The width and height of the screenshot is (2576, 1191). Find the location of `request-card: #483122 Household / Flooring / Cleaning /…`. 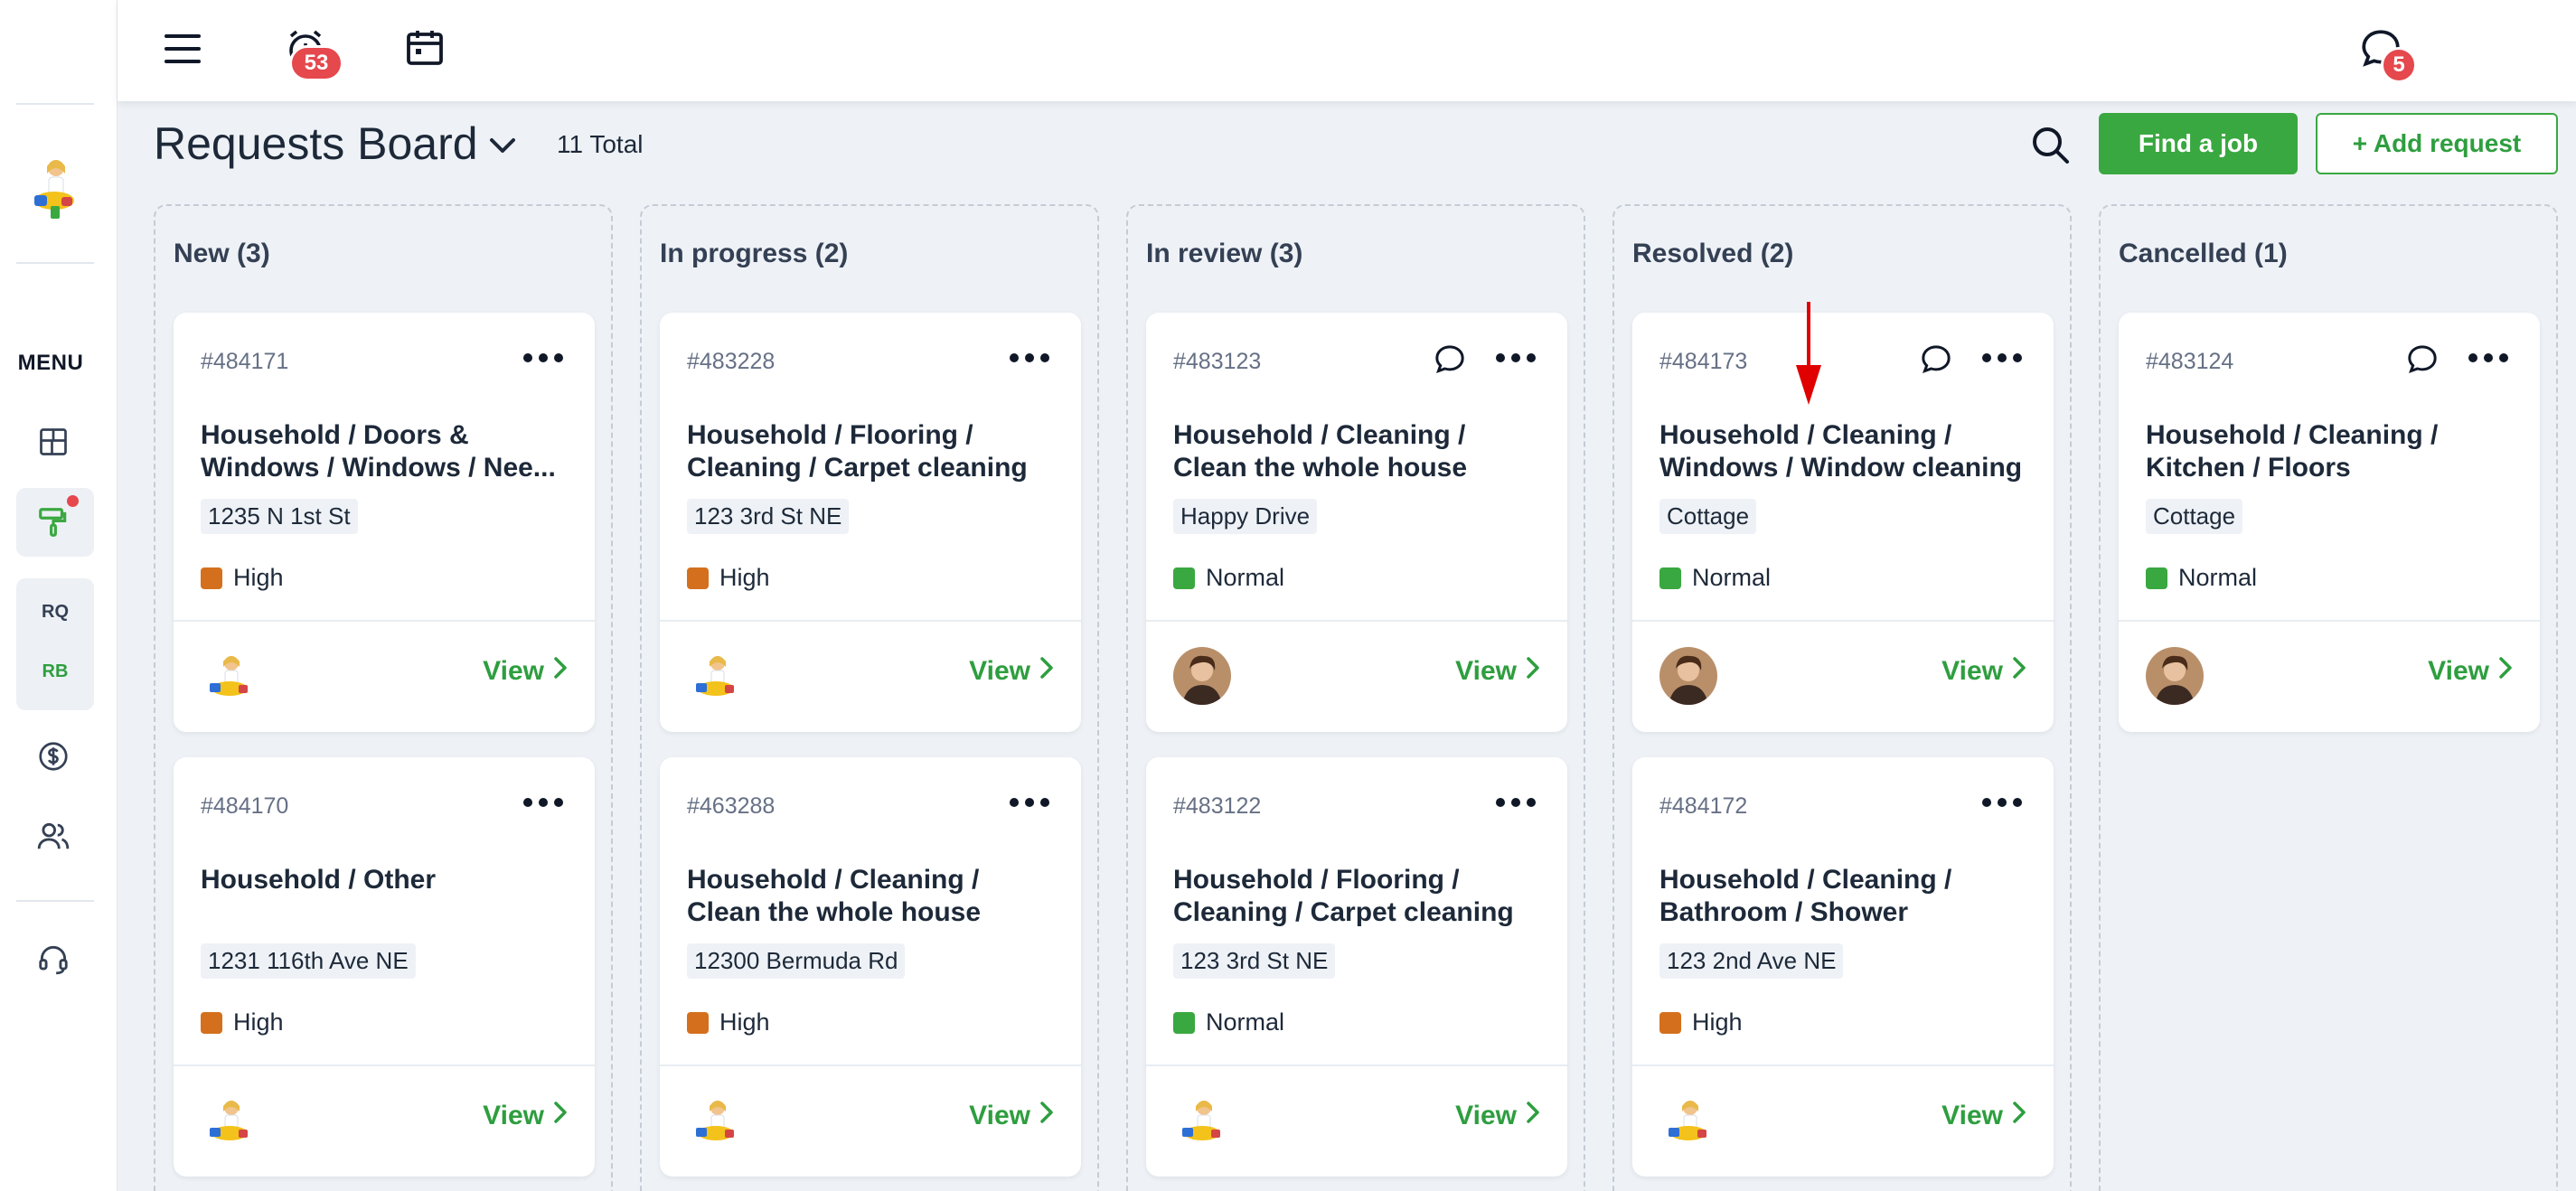

request-card: #483122 Household / Flooring / Cleaning /… is located at coordinates (1357, 967).